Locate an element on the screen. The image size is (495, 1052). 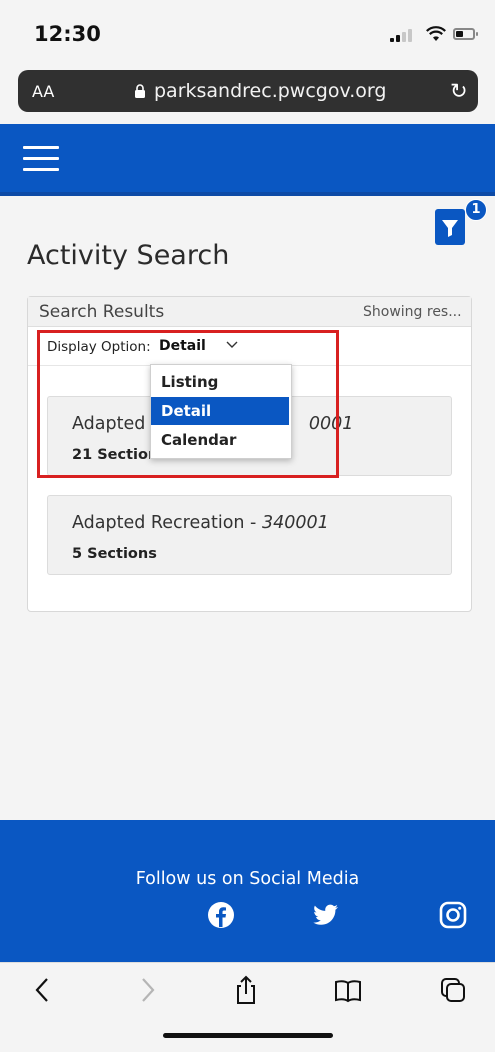
activity-title: Adapted Recreation - 340001 is located at coordinates (200, 523).